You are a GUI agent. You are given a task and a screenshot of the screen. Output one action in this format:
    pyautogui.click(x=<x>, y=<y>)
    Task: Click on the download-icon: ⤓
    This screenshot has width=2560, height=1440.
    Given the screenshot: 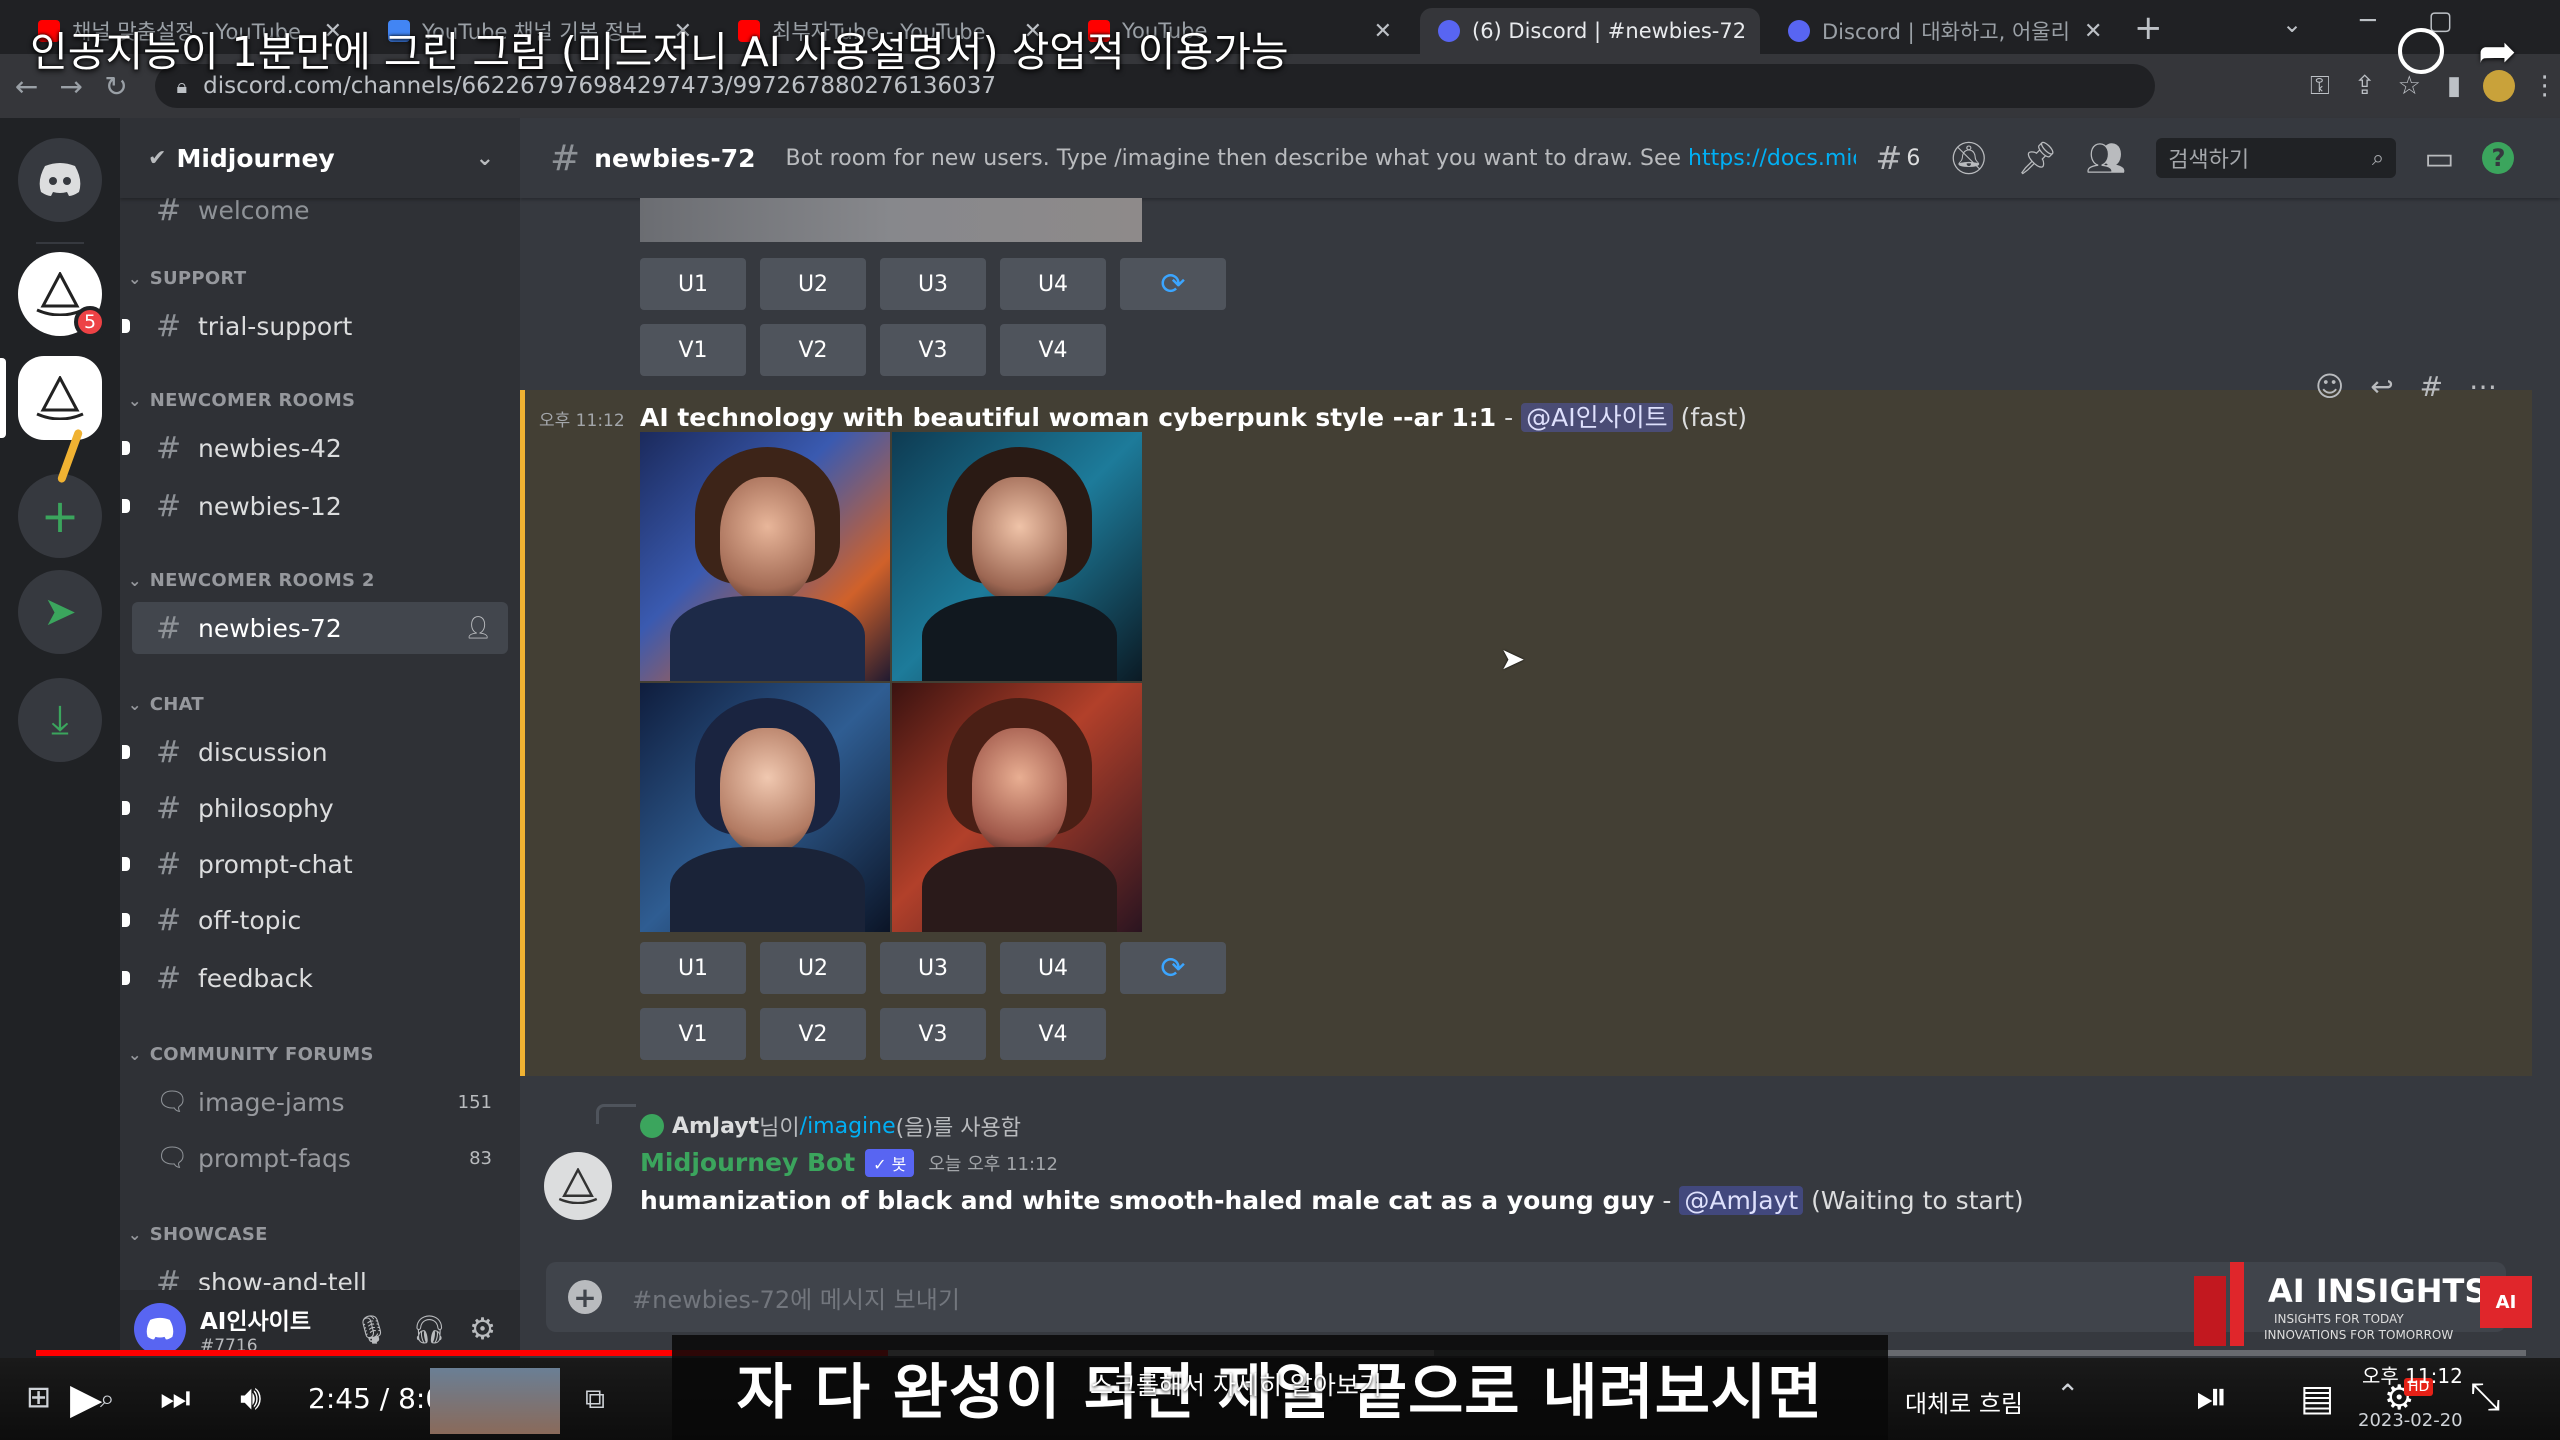 What is the action you would take?
    pyautogui.click(x=60, y=720)
    